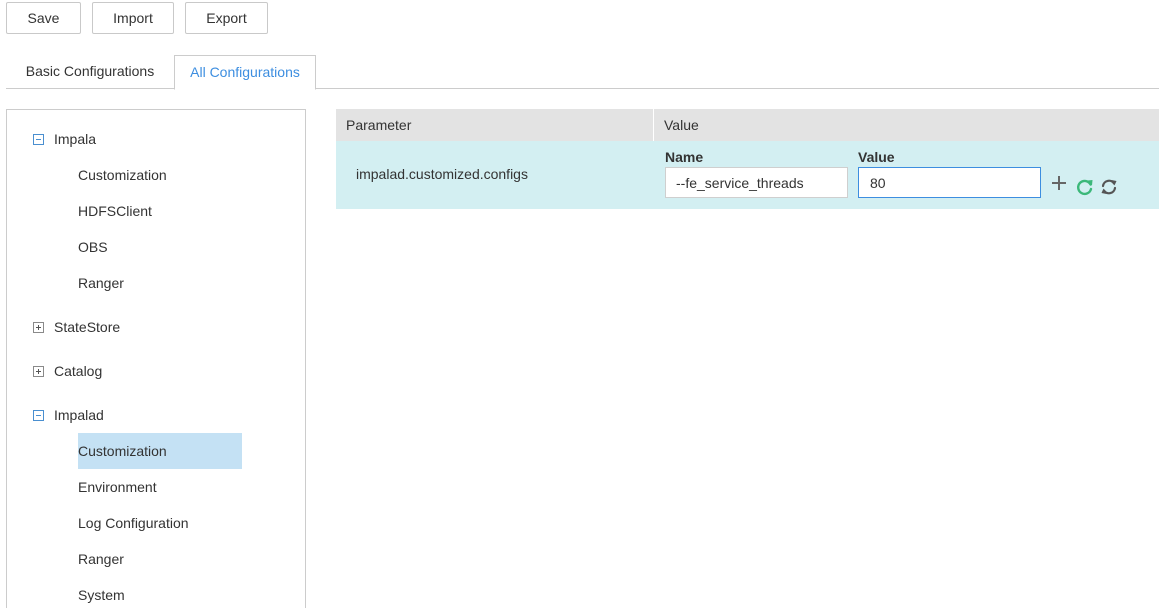 The height and width of the screenshot is (608, 1159). I want to click on tree-item-impalad-ranger: Ranger, so click(101, 559).